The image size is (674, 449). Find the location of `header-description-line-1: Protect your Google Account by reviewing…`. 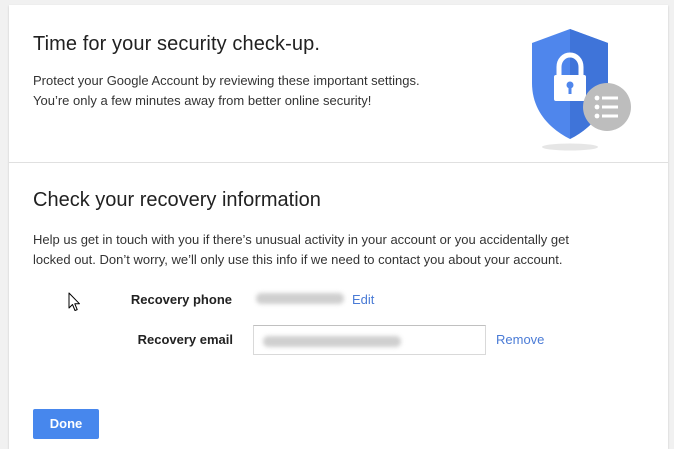

header-description-line-1: Protect your Google Account by reviewing… is located at coordinates (226, 80).